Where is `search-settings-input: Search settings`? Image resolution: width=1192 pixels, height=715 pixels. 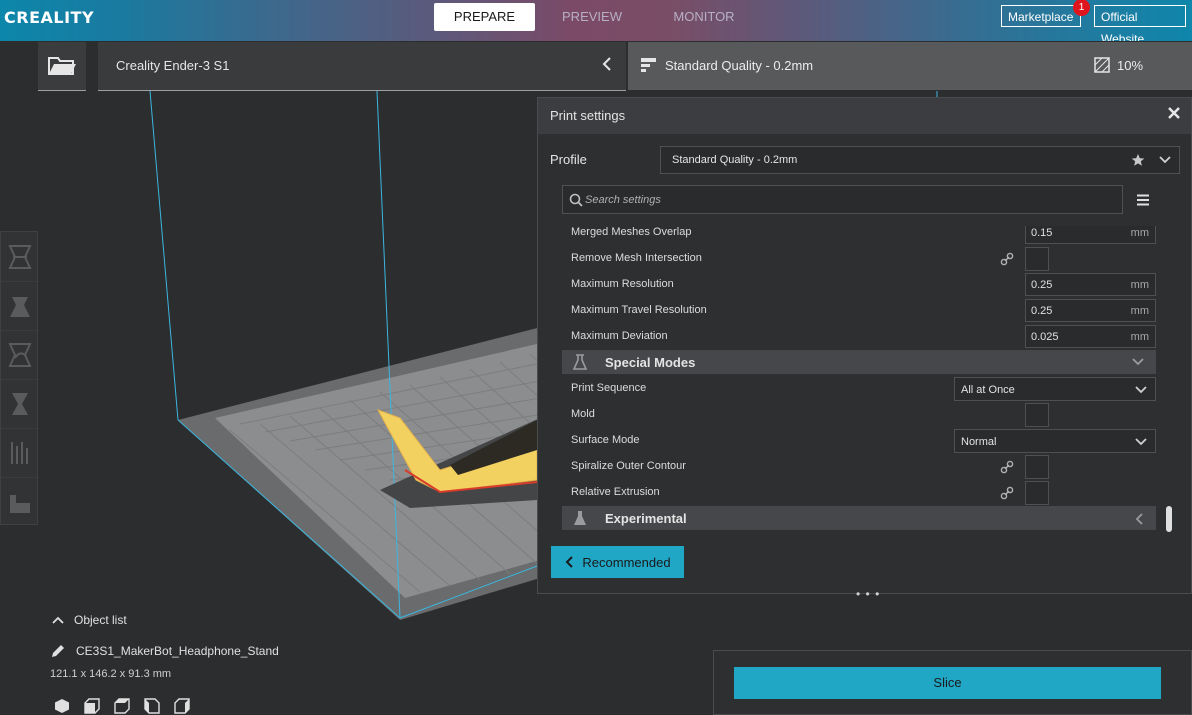
search-settings-input: Search settings is located at coordinates (842, 199).